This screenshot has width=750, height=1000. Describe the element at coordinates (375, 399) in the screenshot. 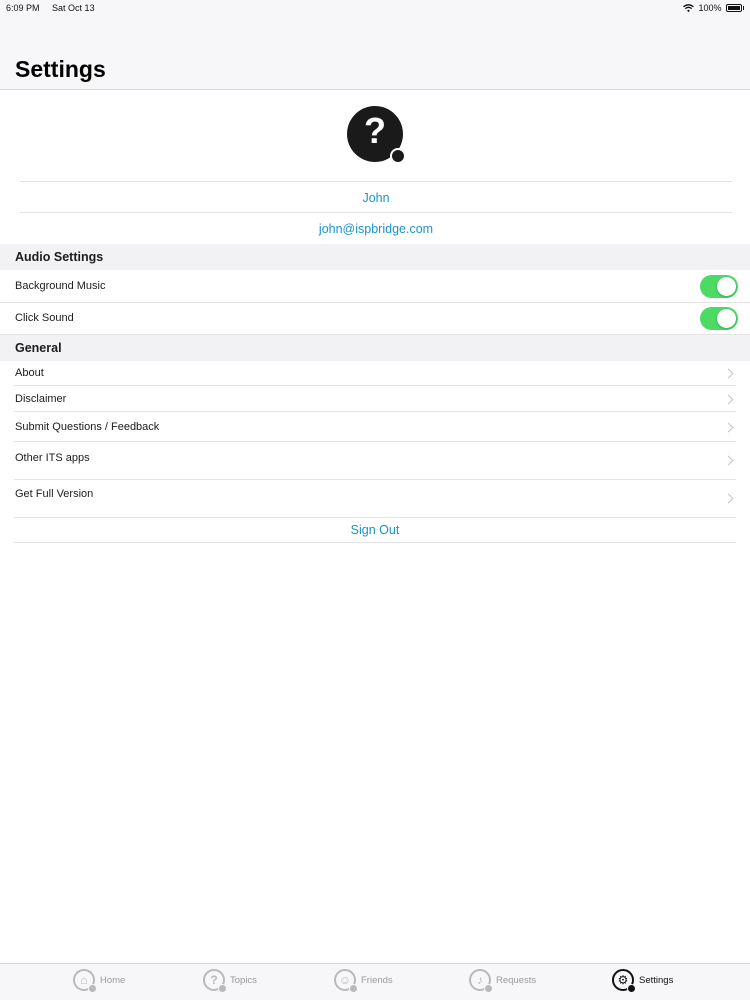

I see `general-item-disclaimer: Disclaimer` at that location.